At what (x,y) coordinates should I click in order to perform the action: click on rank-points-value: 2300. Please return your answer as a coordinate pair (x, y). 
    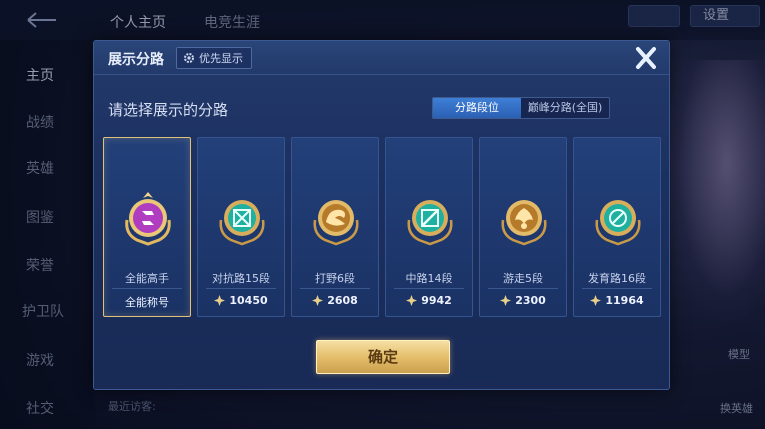
    Looking at the image, I should click on (530, 300).